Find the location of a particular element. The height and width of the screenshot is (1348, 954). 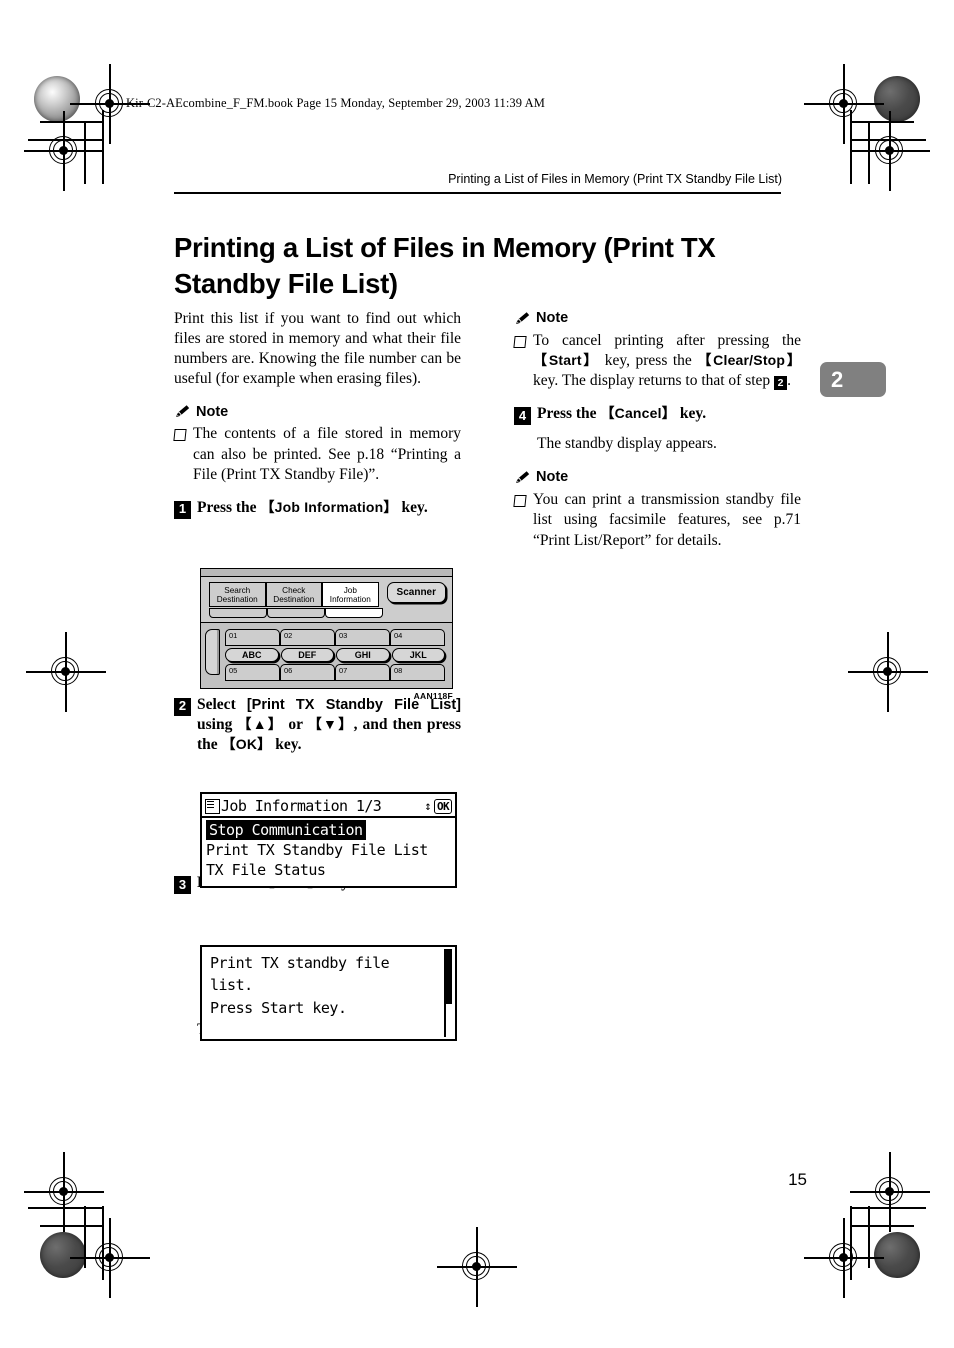

lcd-title-bar: Job Information 1/3 ↕ OK is located at coordinates (328, 806).